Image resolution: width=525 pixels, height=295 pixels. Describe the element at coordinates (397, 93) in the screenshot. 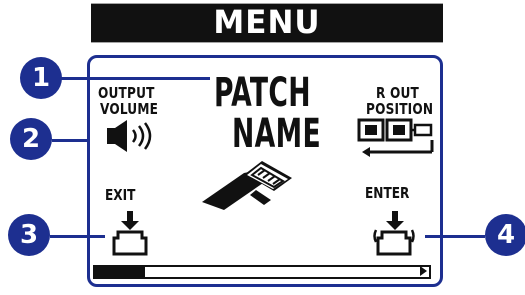

I see `r-out-position-label-line-1: R OUT` at that location.